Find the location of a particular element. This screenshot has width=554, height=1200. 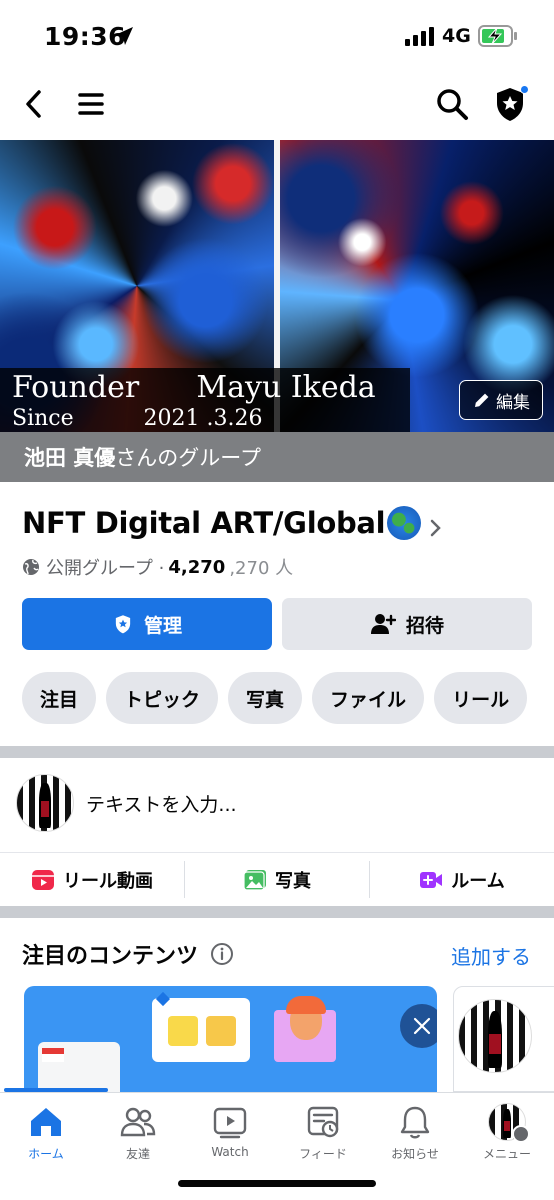

cover-caption: Founder Mayu Ikeda Since 2021 .3.26 is located at coordinates (205, 400).